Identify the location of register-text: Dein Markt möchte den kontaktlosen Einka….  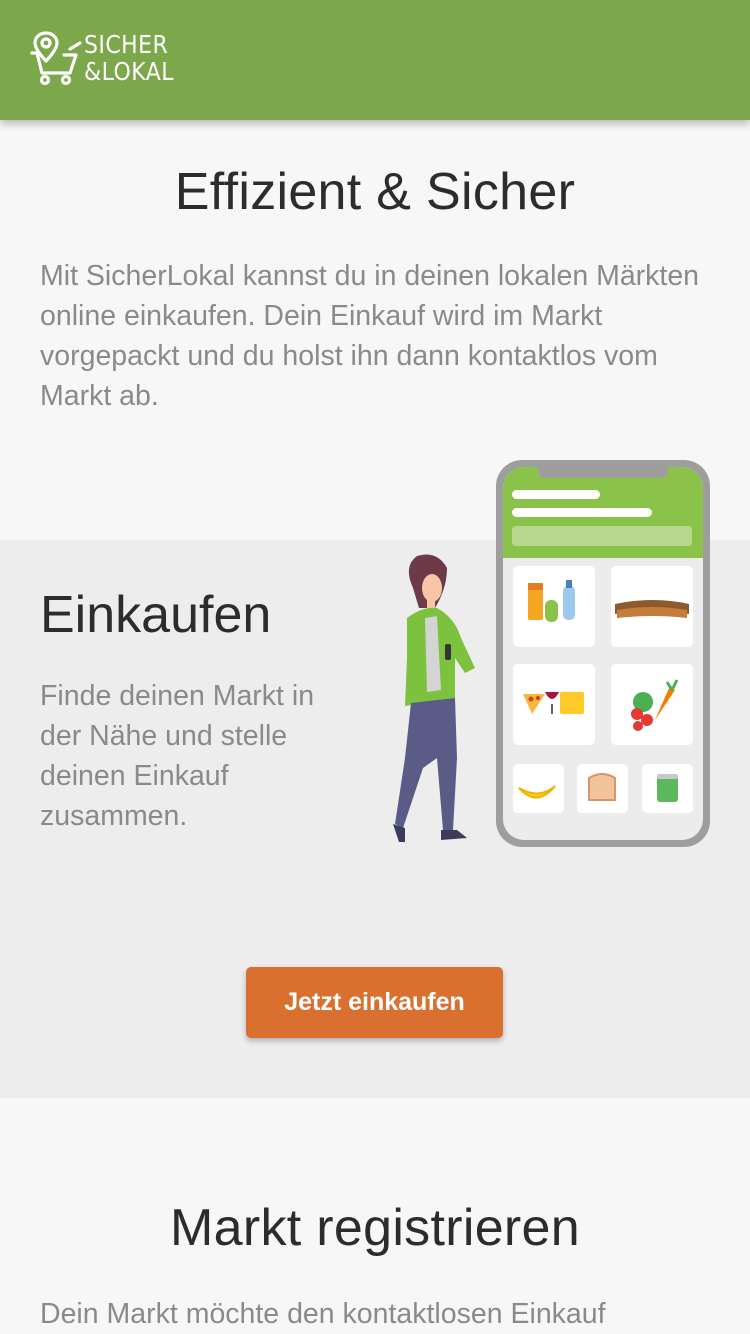
(323, 1314).